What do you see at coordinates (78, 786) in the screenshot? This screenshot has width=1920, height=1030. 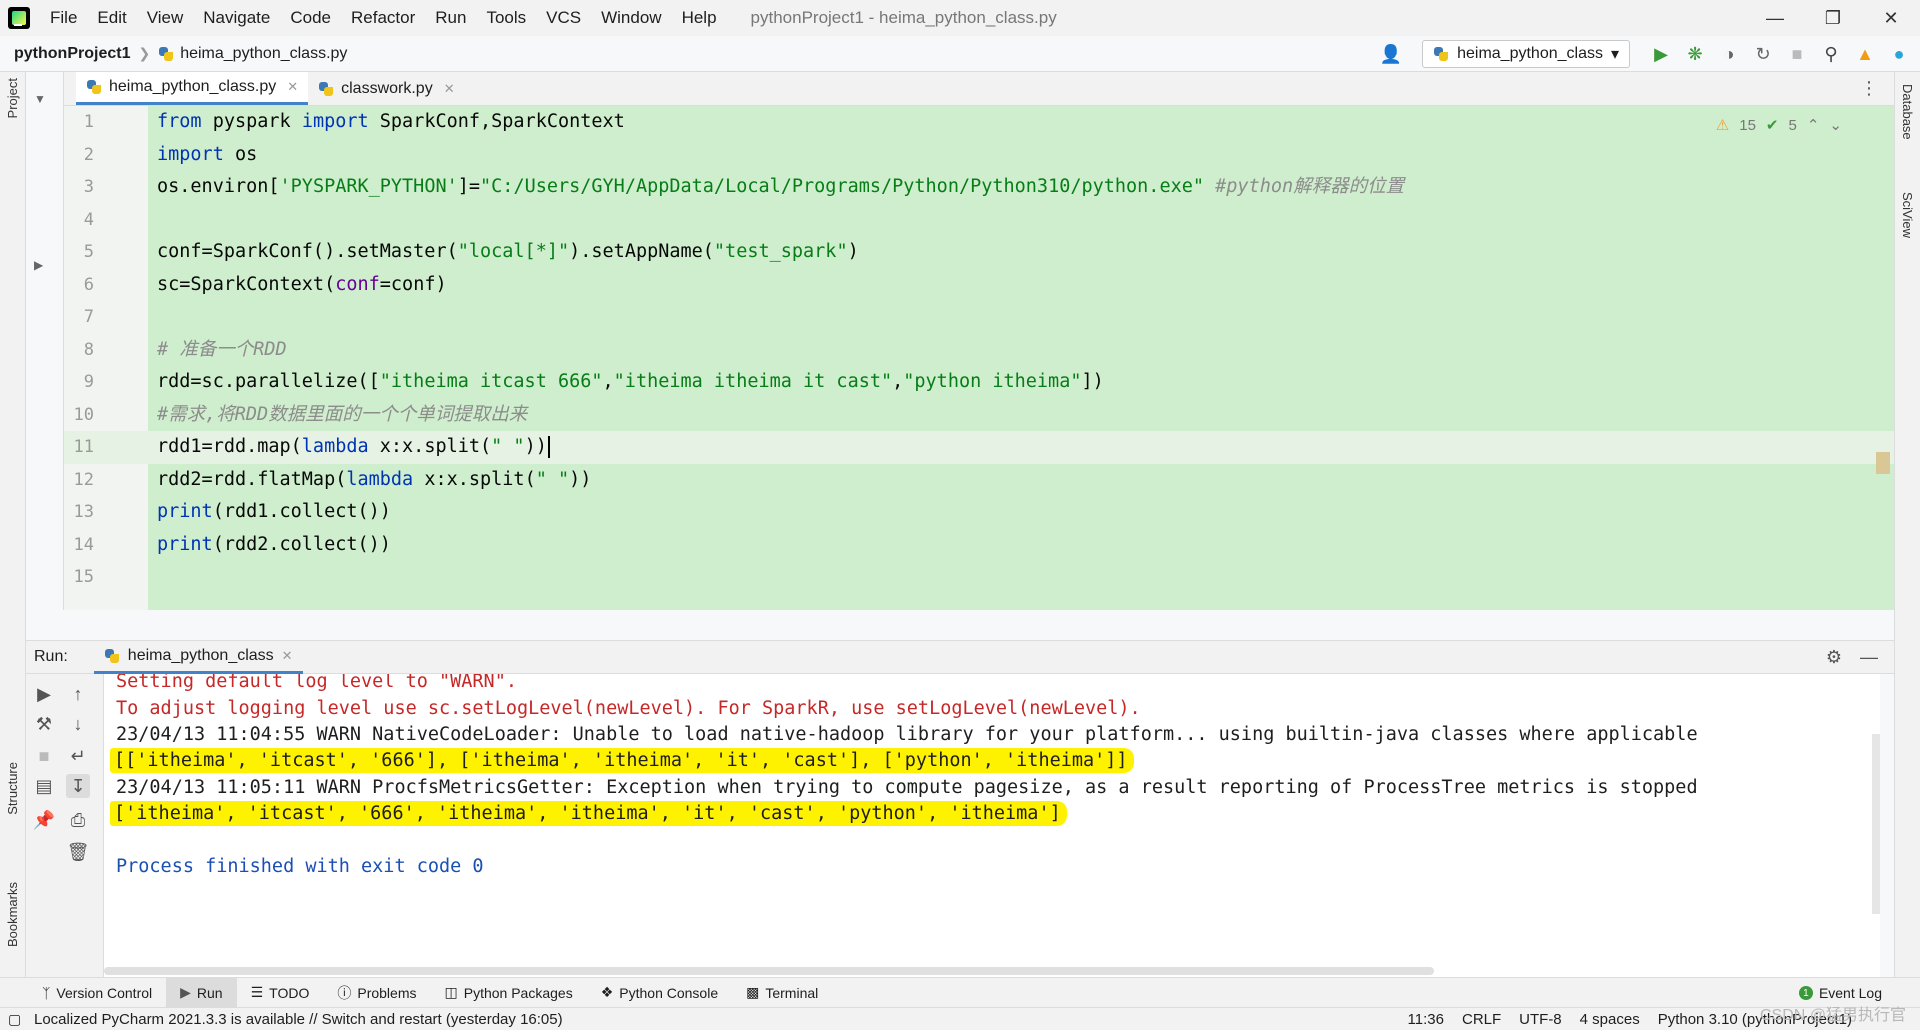 I see `scroll-to-end-icon: ↧` at bounding box center [78, 786].